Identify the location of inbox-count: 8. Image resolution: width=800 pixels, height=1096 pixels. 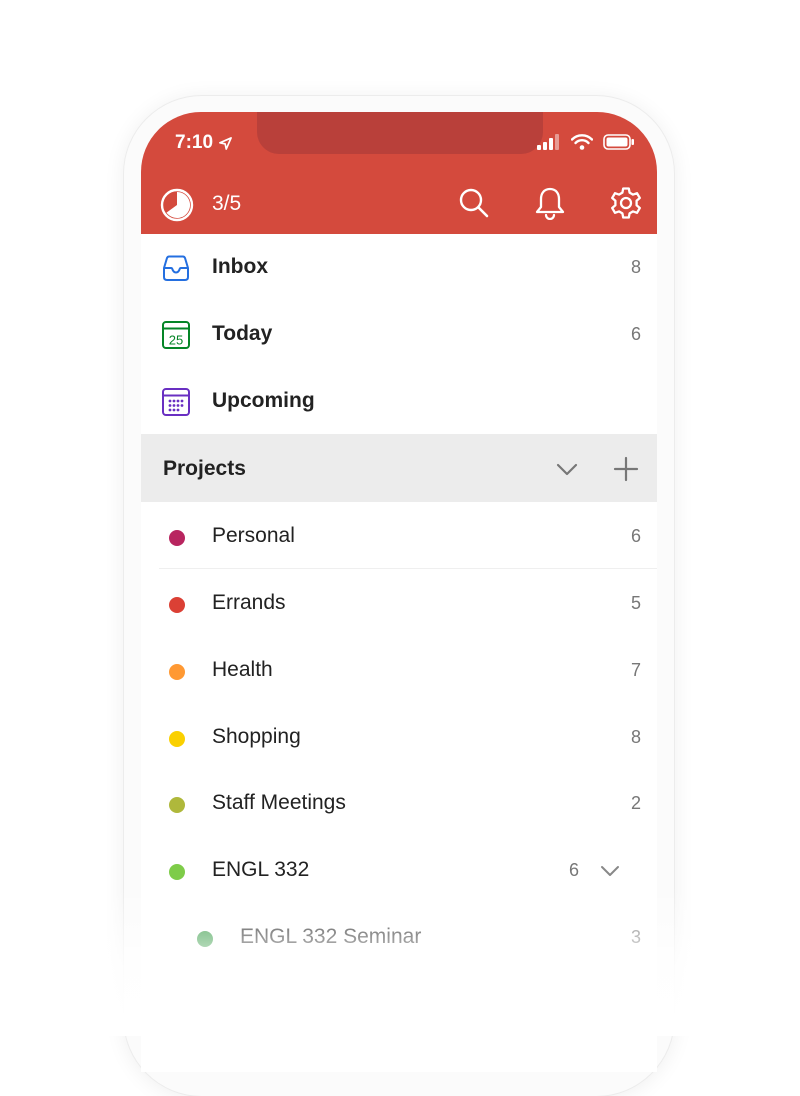
(635, 267).